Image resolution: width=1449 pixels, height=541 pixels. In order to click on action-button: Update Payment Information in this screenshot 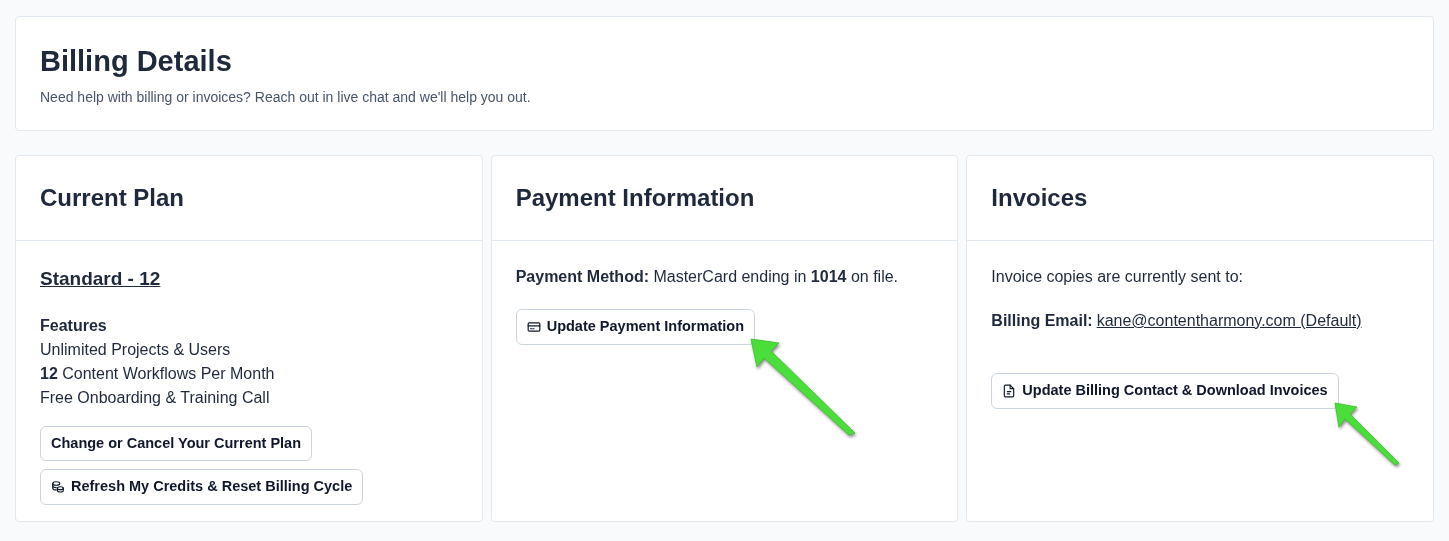, I will do `click(635, 327)`.